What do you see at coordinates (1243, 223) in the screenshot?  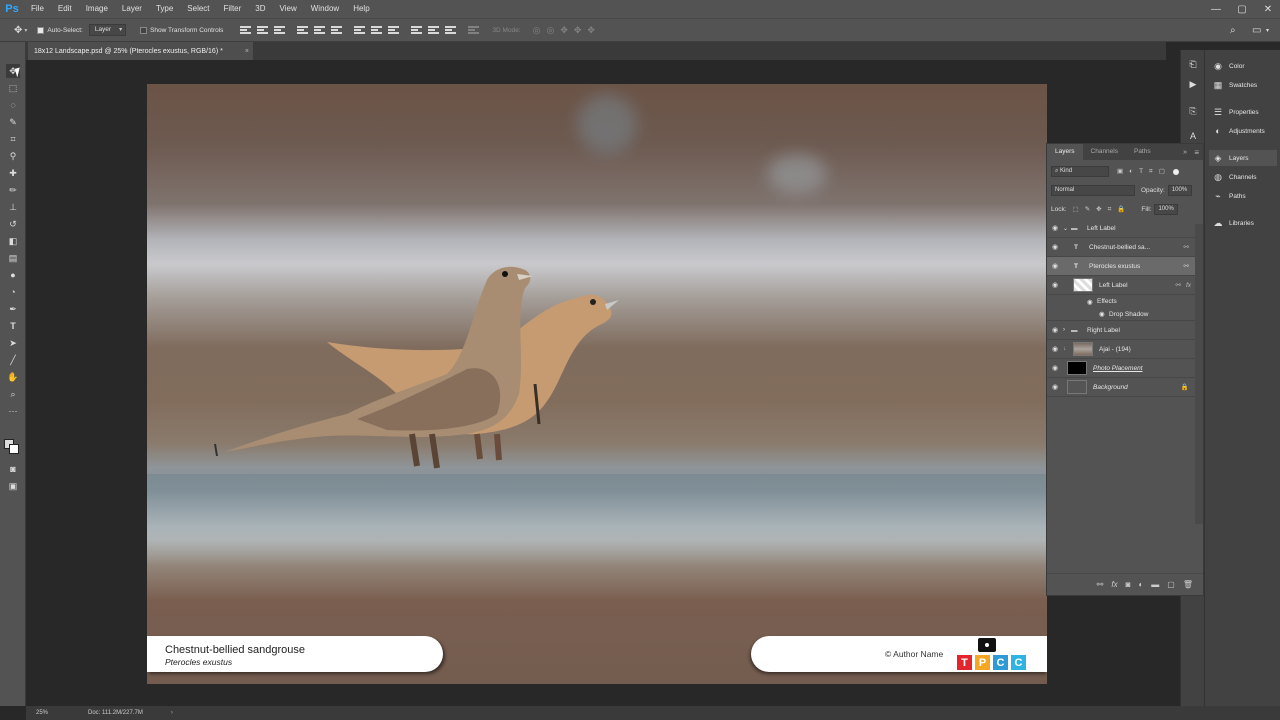 I see `libraries-panel-button: ☁ Libraries` at bounding box center [1243, 223].